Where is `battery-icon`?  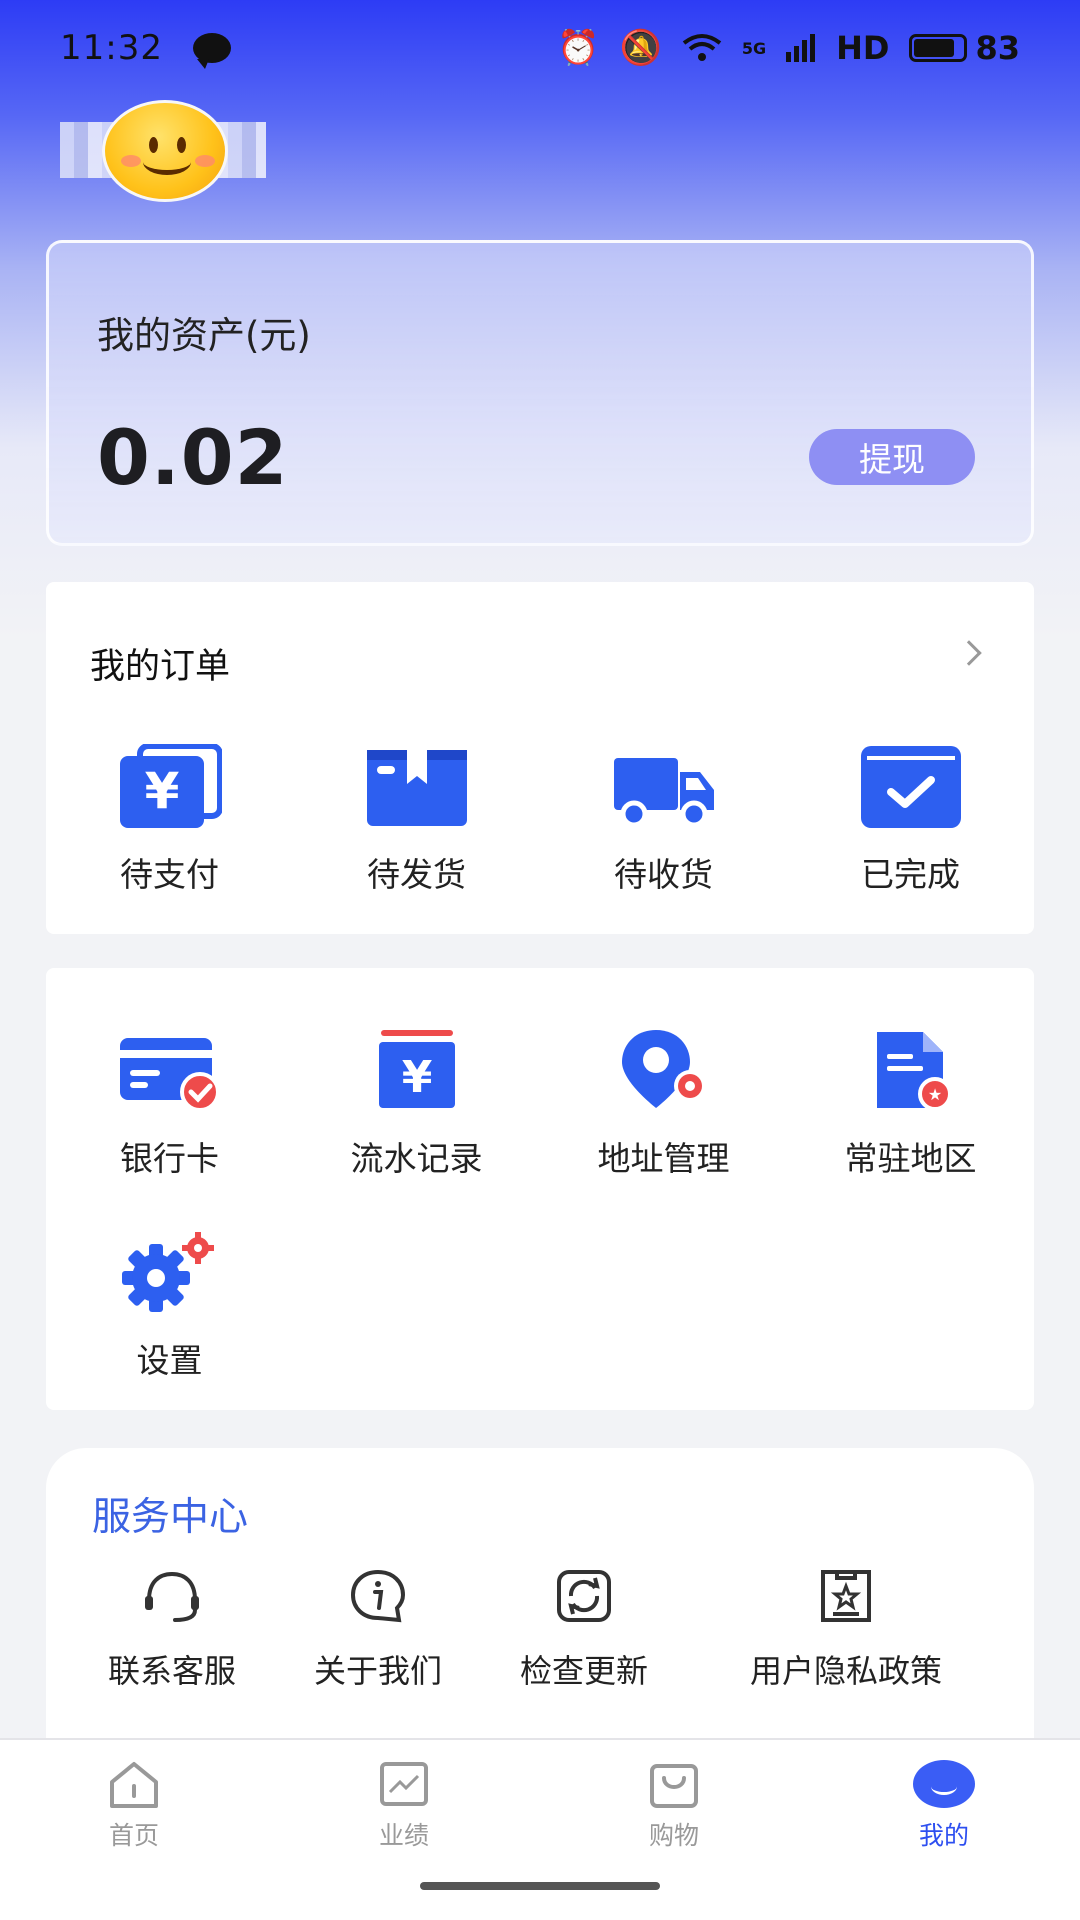 battery-icon is located at coordinates (938, 48).